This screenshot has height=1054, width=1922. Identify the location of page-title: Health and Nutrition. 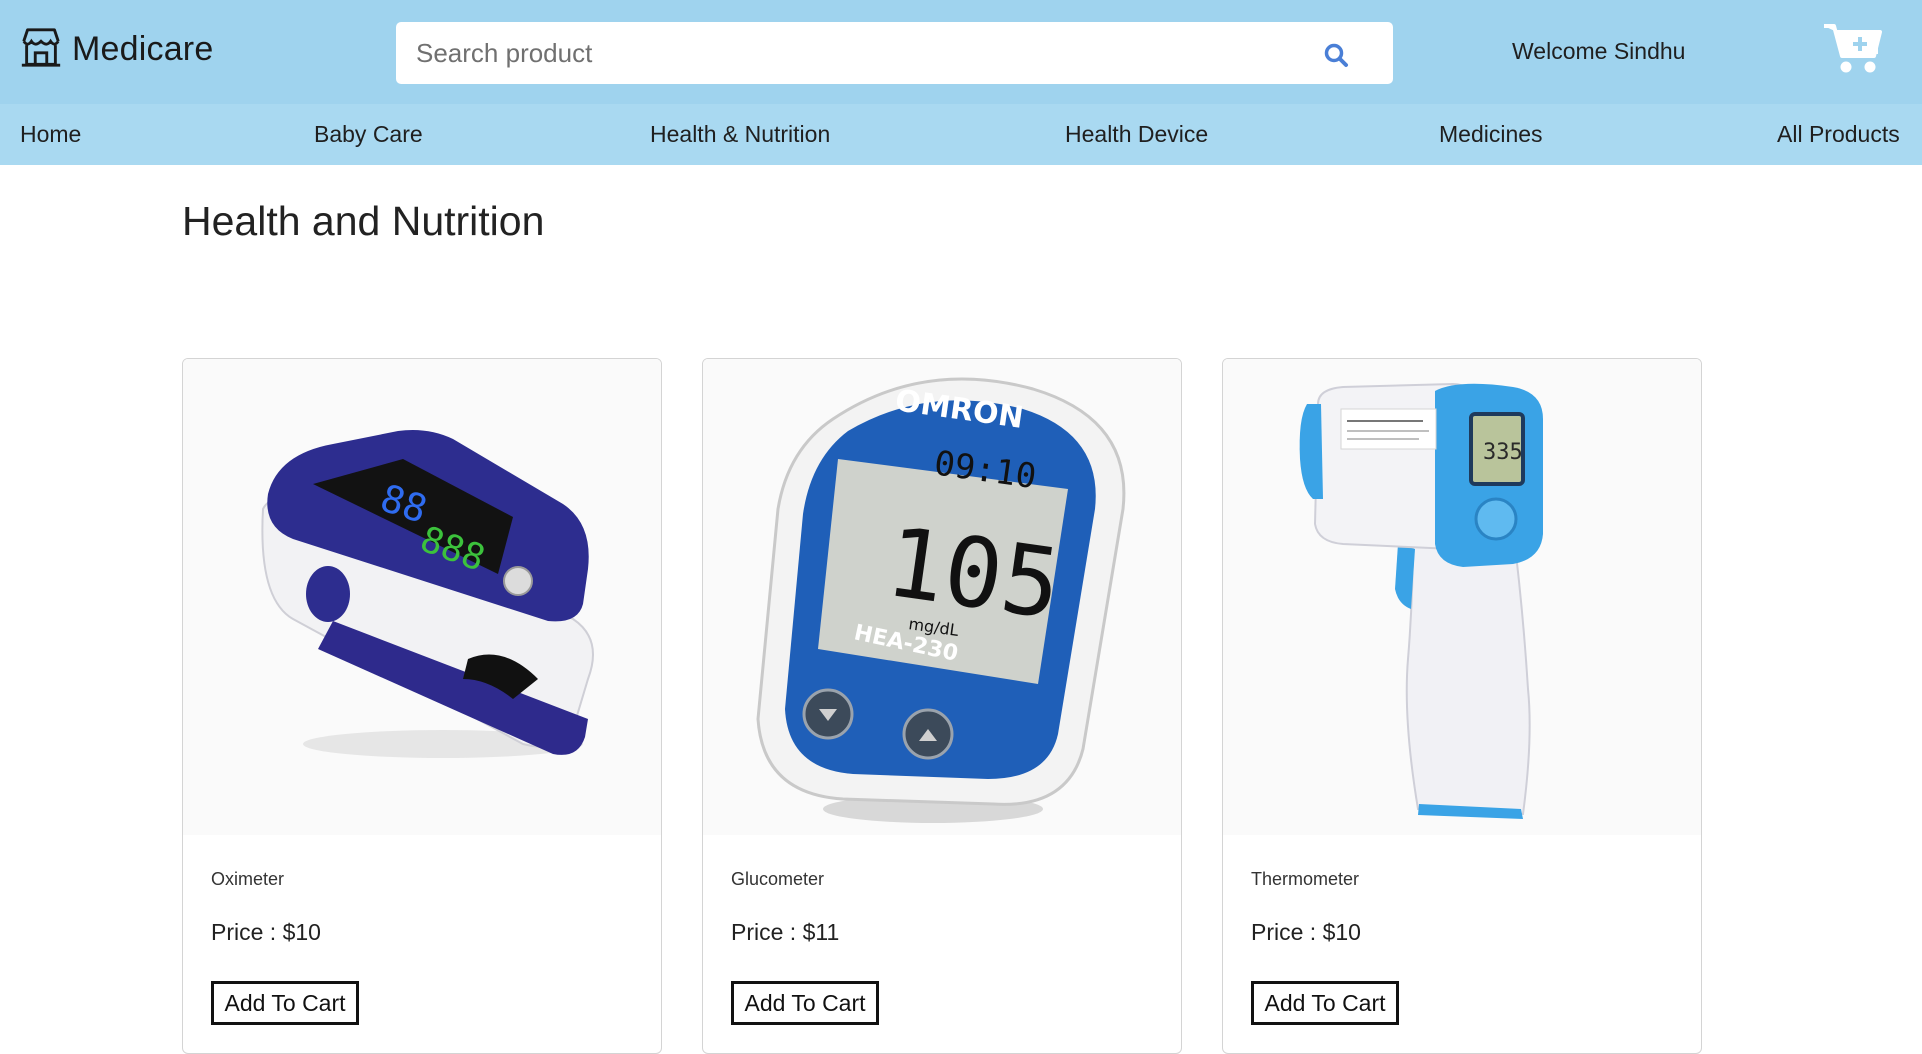
(363, 221).